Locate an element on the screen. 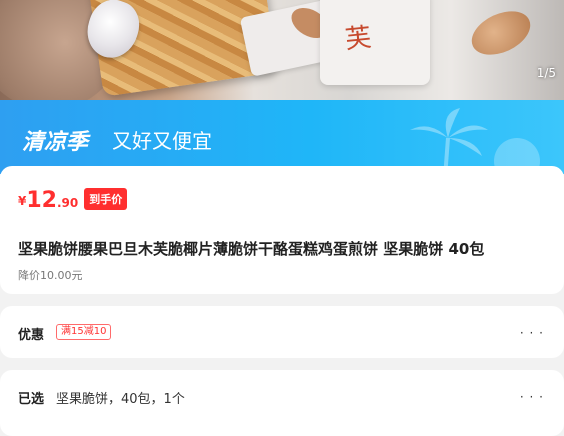 Image resolution: width=564 pixels, height=436 pixels. selected-spec: 坚果脆饼，40包，1个 is located at coordinates (120, 399).